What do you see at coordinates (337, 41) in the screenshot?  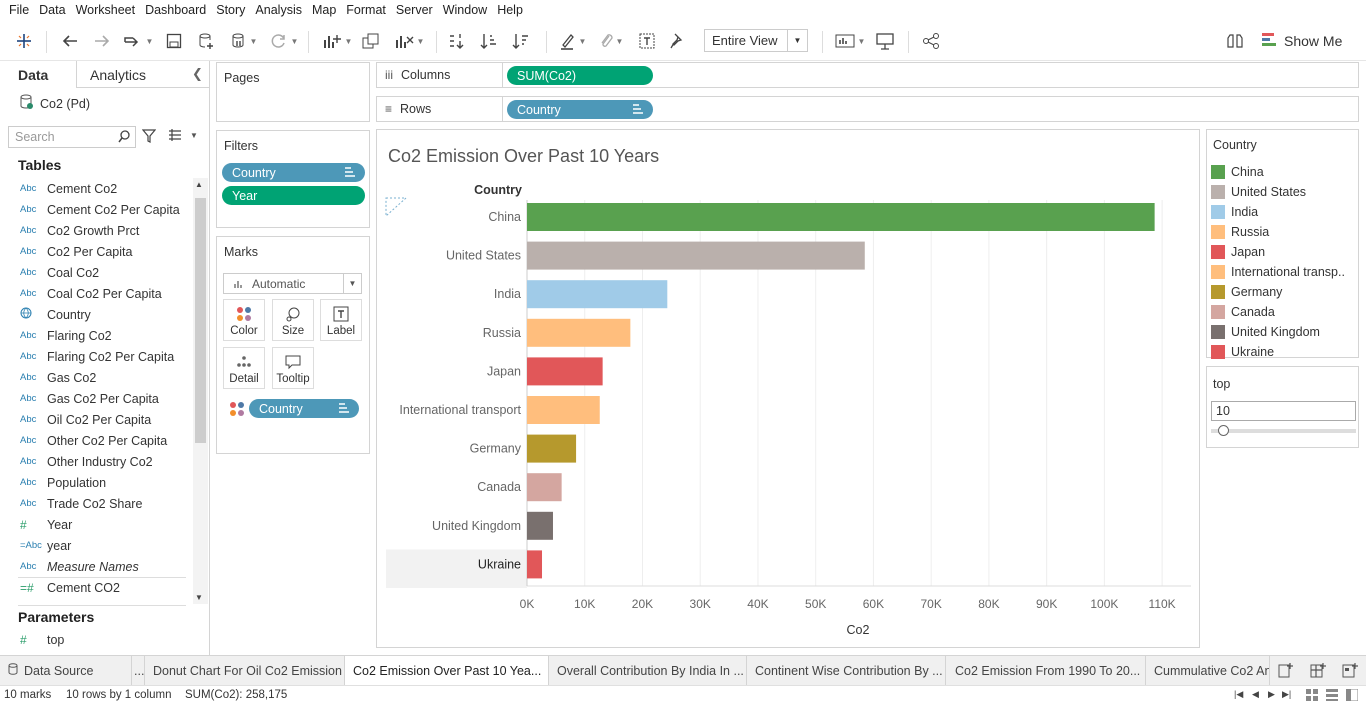 I see `new-worksheet-icon: ▼` at bounding box center [337, 41].